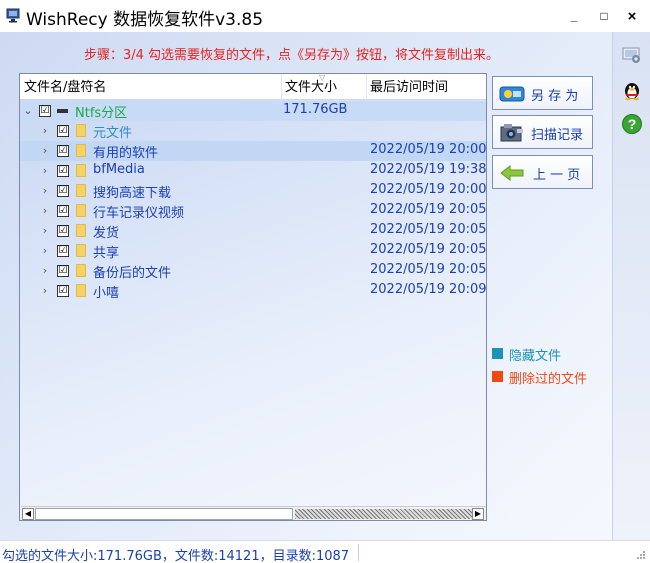 The width and height of the screenshot is (650, 563). Describe the element at coordinates (253, 251) in the screenshot. I see `tree-row: › ☑ 共享 2022/05/19 20:05:` at that location.